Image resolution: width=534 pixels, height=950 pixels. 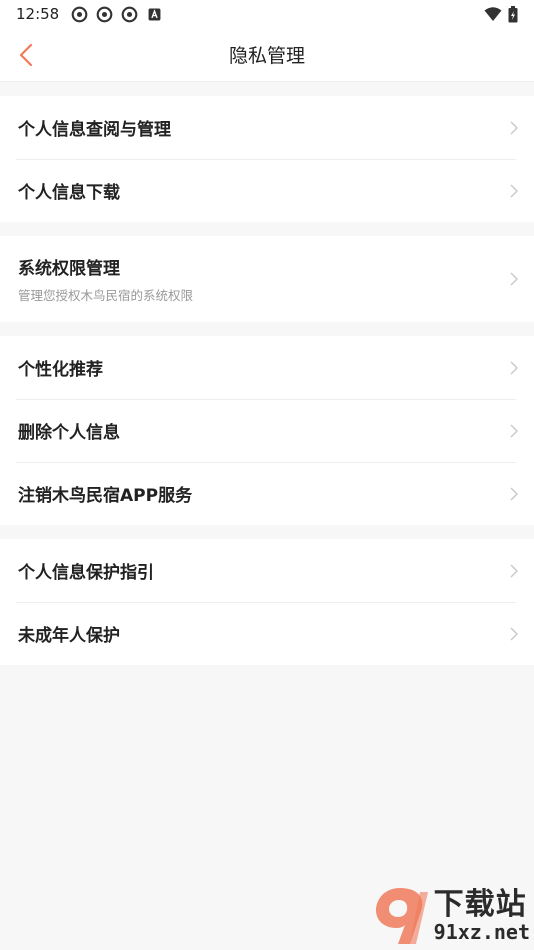 I want to click on page-title: 隐私管理, so click(x=266, y=56).